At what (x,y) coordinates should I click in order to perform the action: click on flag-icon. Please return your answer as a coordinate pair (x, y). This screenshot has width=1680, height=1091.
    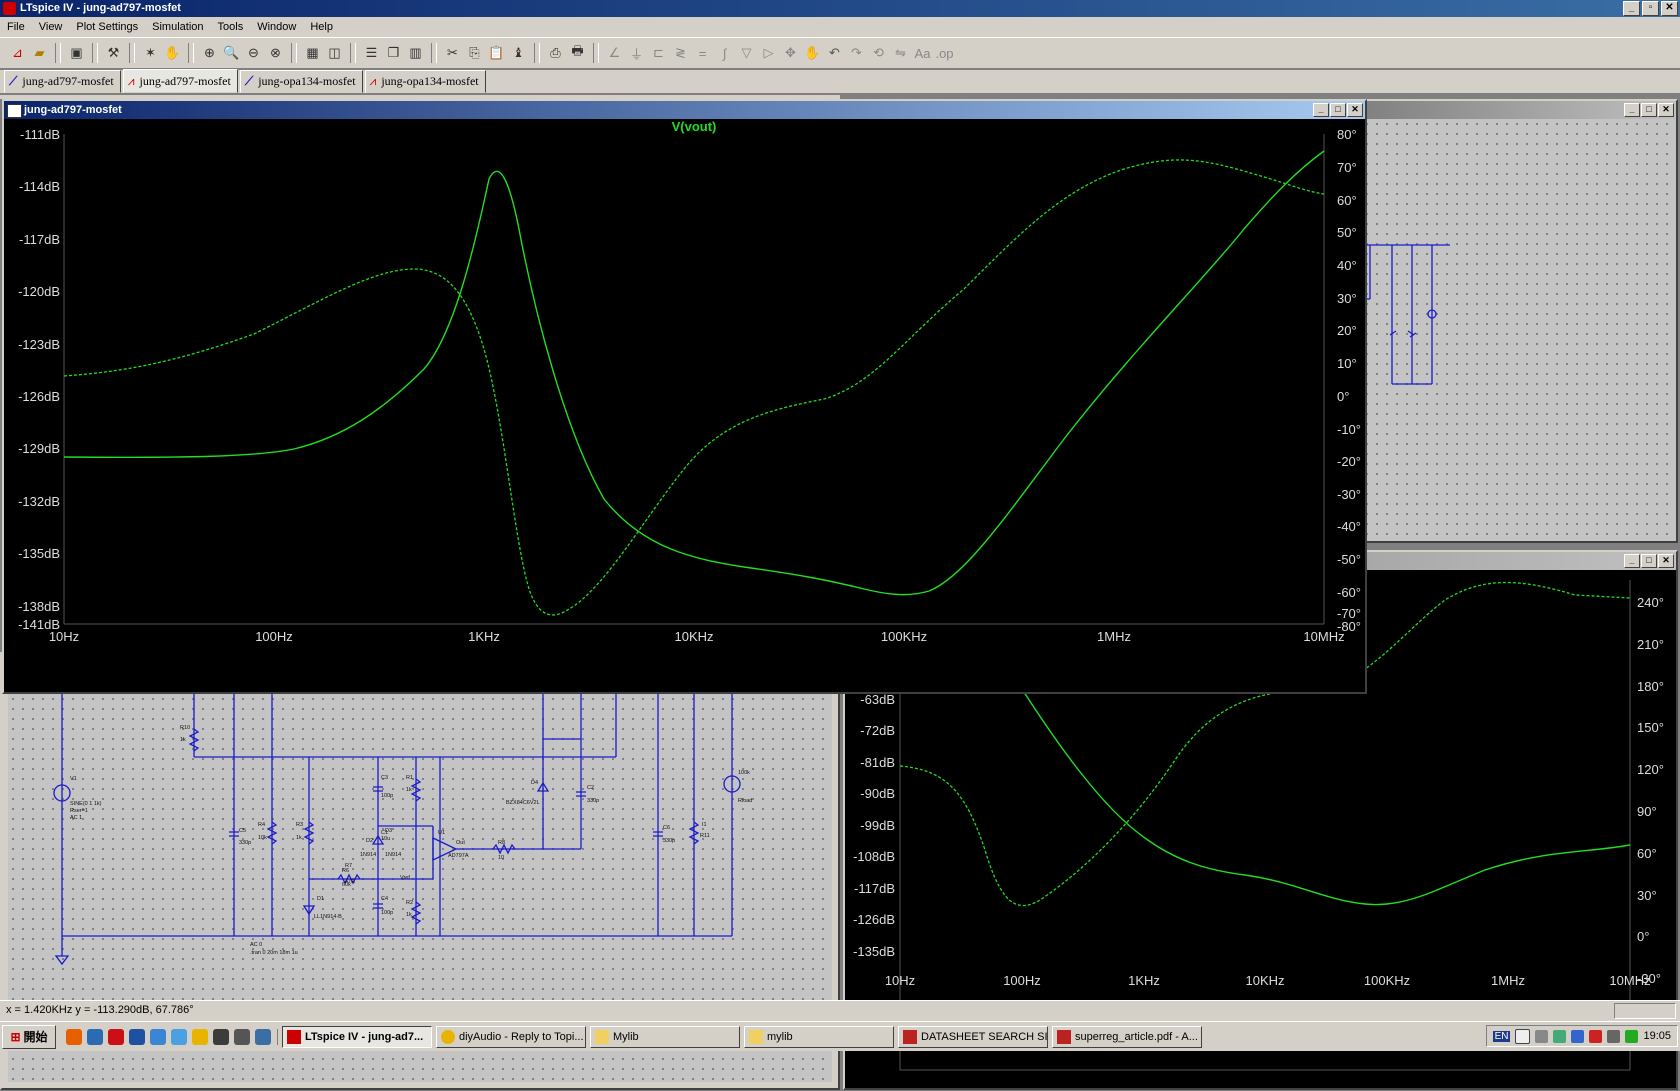
    Looking at the image, I should click on (1632, 1036).